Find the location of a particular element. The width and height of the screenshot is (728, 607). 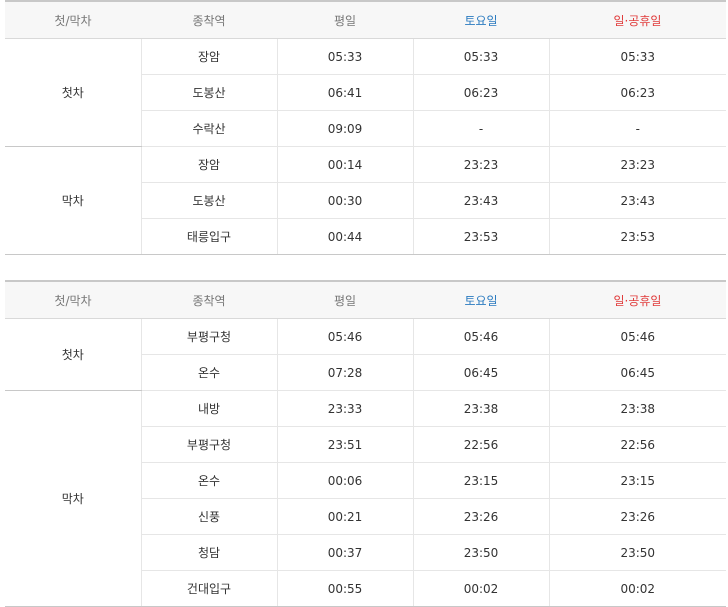

holiday-time: 23:23 is located at coordinates (637, 164).